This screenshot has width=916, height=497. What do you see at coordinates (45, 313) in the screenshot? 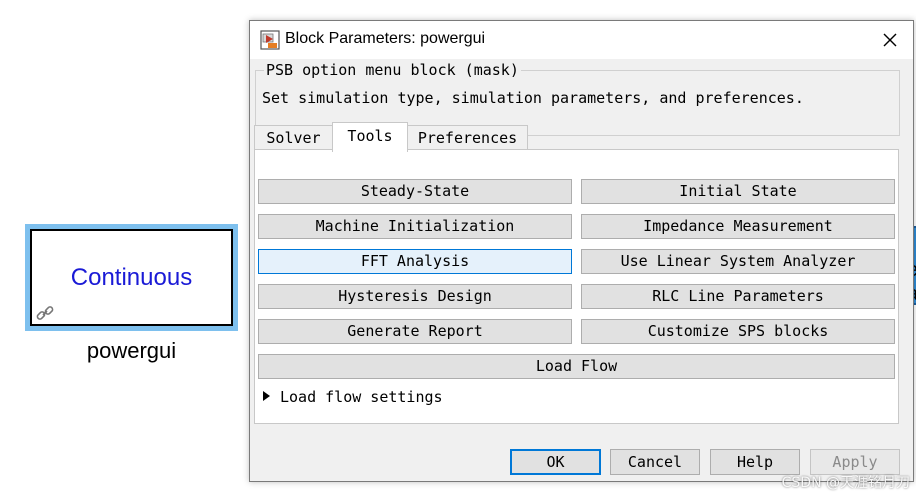
I see `library-link-icon` at bounding box center [45, 313].